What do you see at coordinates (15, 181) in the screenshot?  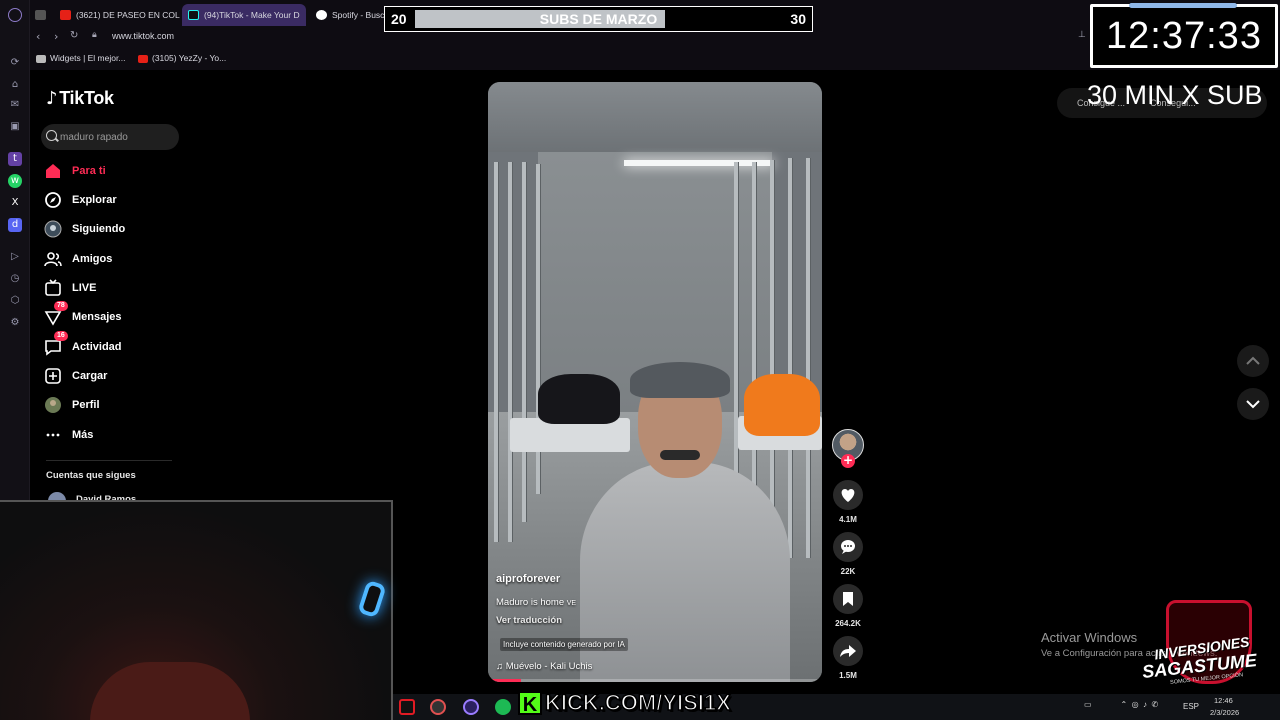 I see `whatsapp-icon: w` at bounding box center [15, 181].